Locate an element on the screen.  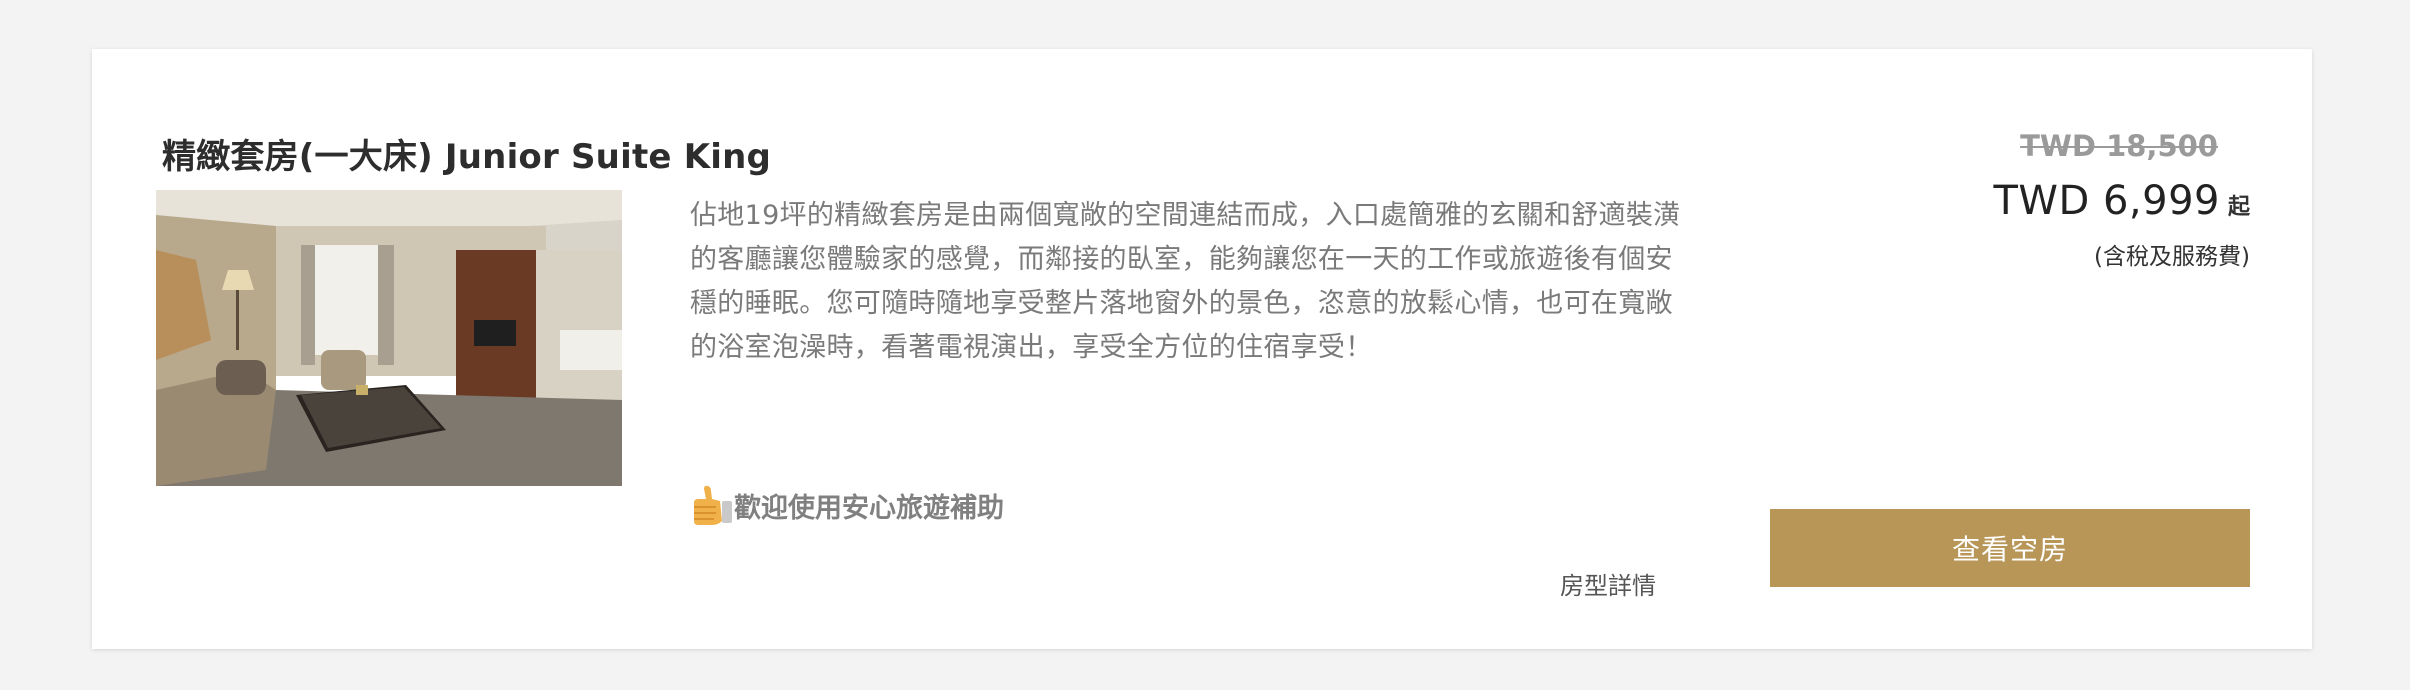
price-area: TWD 18,500 TWD 6,999 起 (含稅及服務費) is located at coordinates (2050, 200).